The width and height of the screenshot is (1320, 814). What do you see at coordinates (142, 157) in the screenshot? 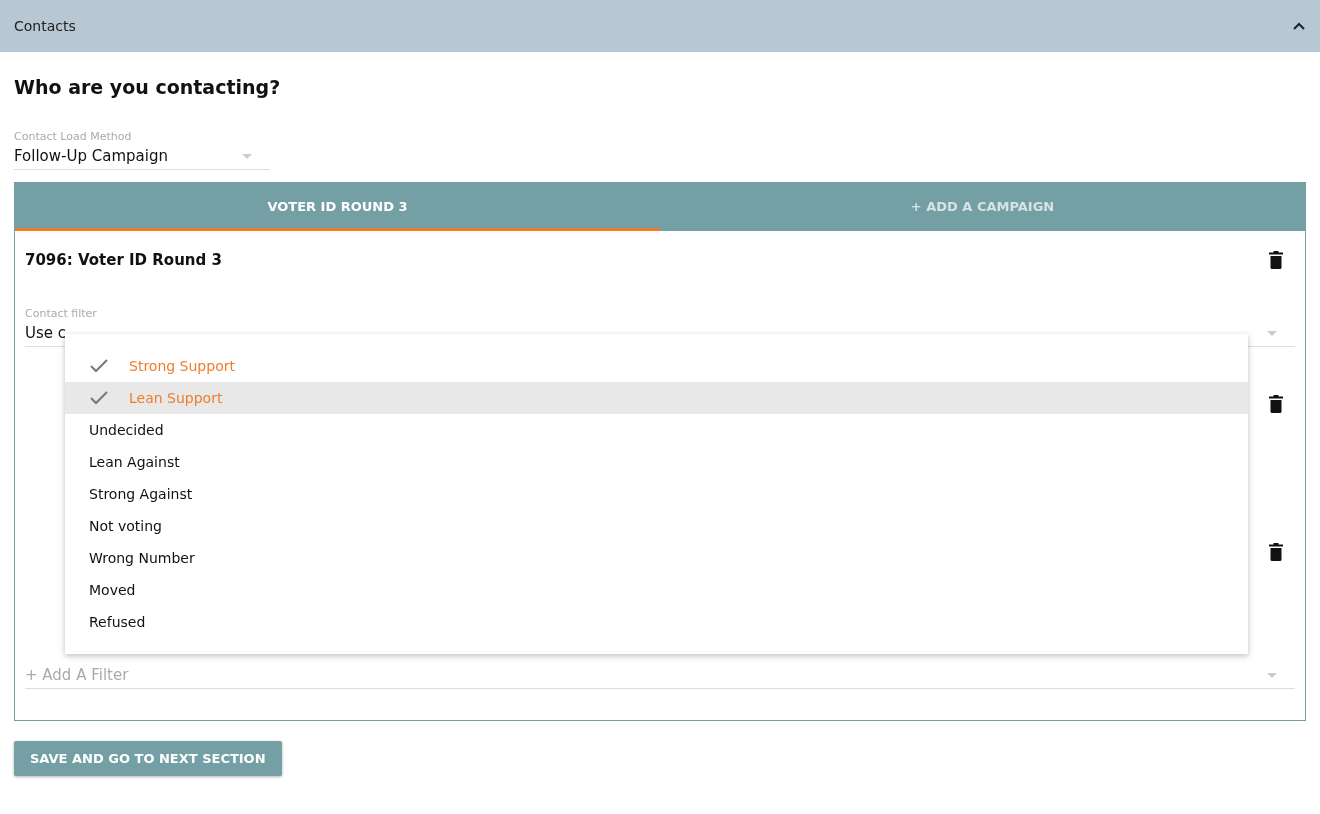
I see `load-method-select: Follow-Up Campaign` at bounding box center [142, 157].